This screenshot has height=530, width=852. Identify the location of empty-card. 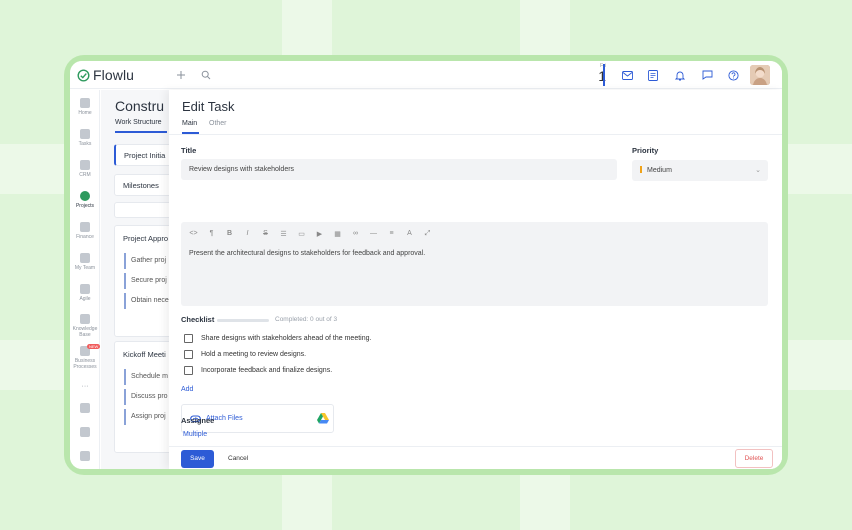
(145, 210).